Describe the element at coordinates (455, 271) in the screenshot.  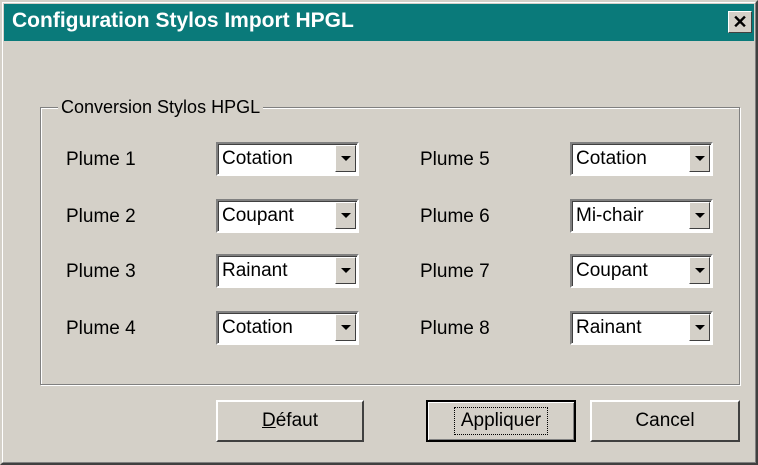
I see `pen-label-7: Plume 7` at that location.